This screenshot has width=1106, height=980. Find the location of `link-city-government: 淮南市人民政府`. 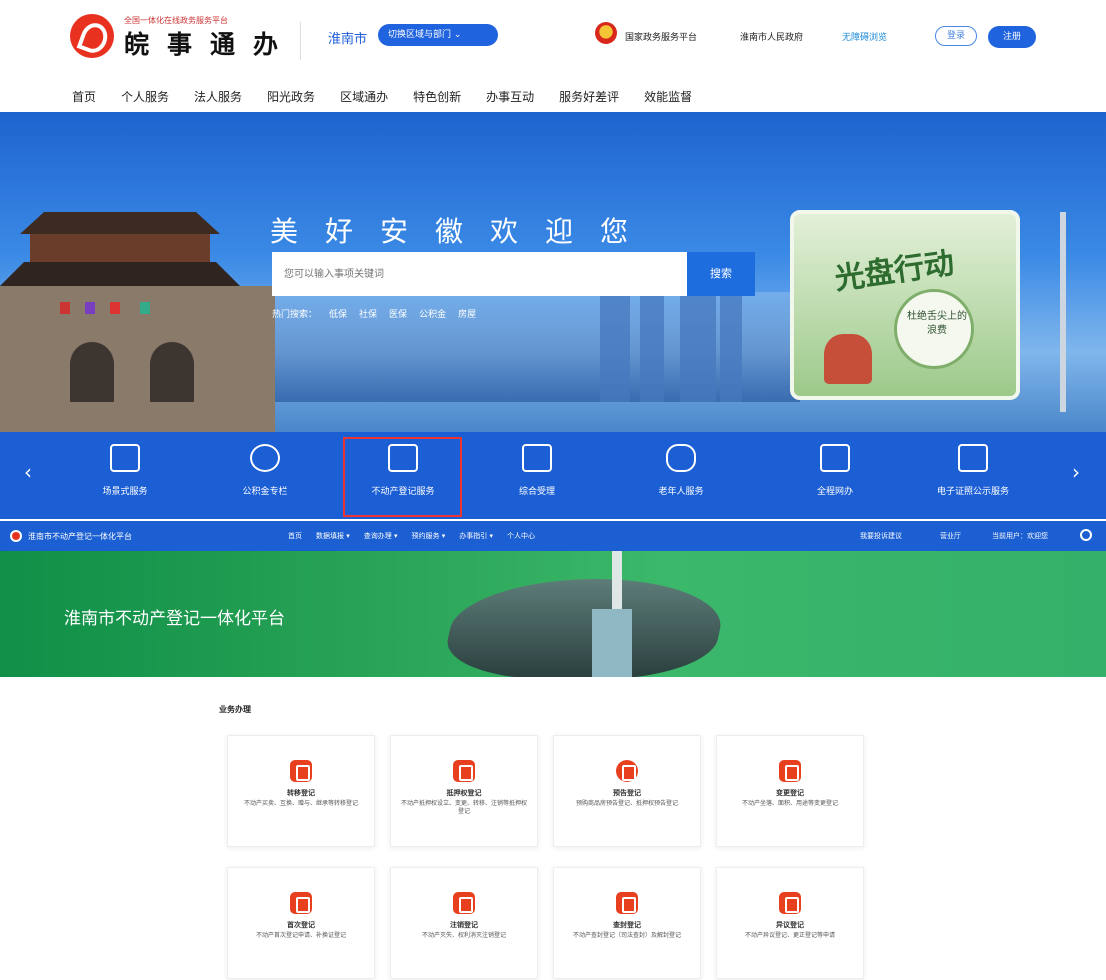

link-city-government: 淮南市人民政府 is located at coordinates (771, 36).